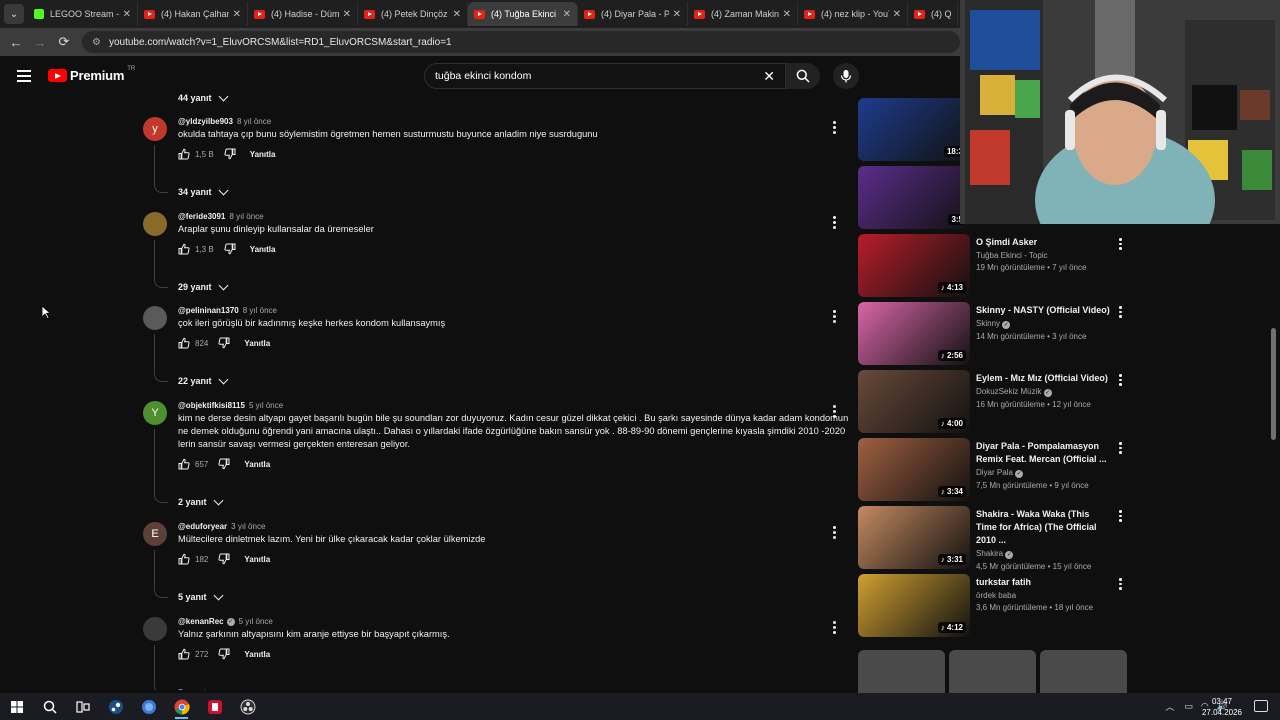  Describe the element at coordinates (743, 14) in the screenshot. I see `browser-tab: (4) Zaman Makine ✕` at that location.